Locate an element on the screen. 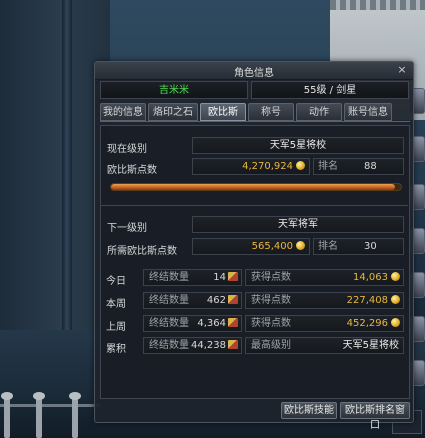 This screenshot has height=438, width=425. next-ranking-label: 排名 is located at coordinates (328, 246).